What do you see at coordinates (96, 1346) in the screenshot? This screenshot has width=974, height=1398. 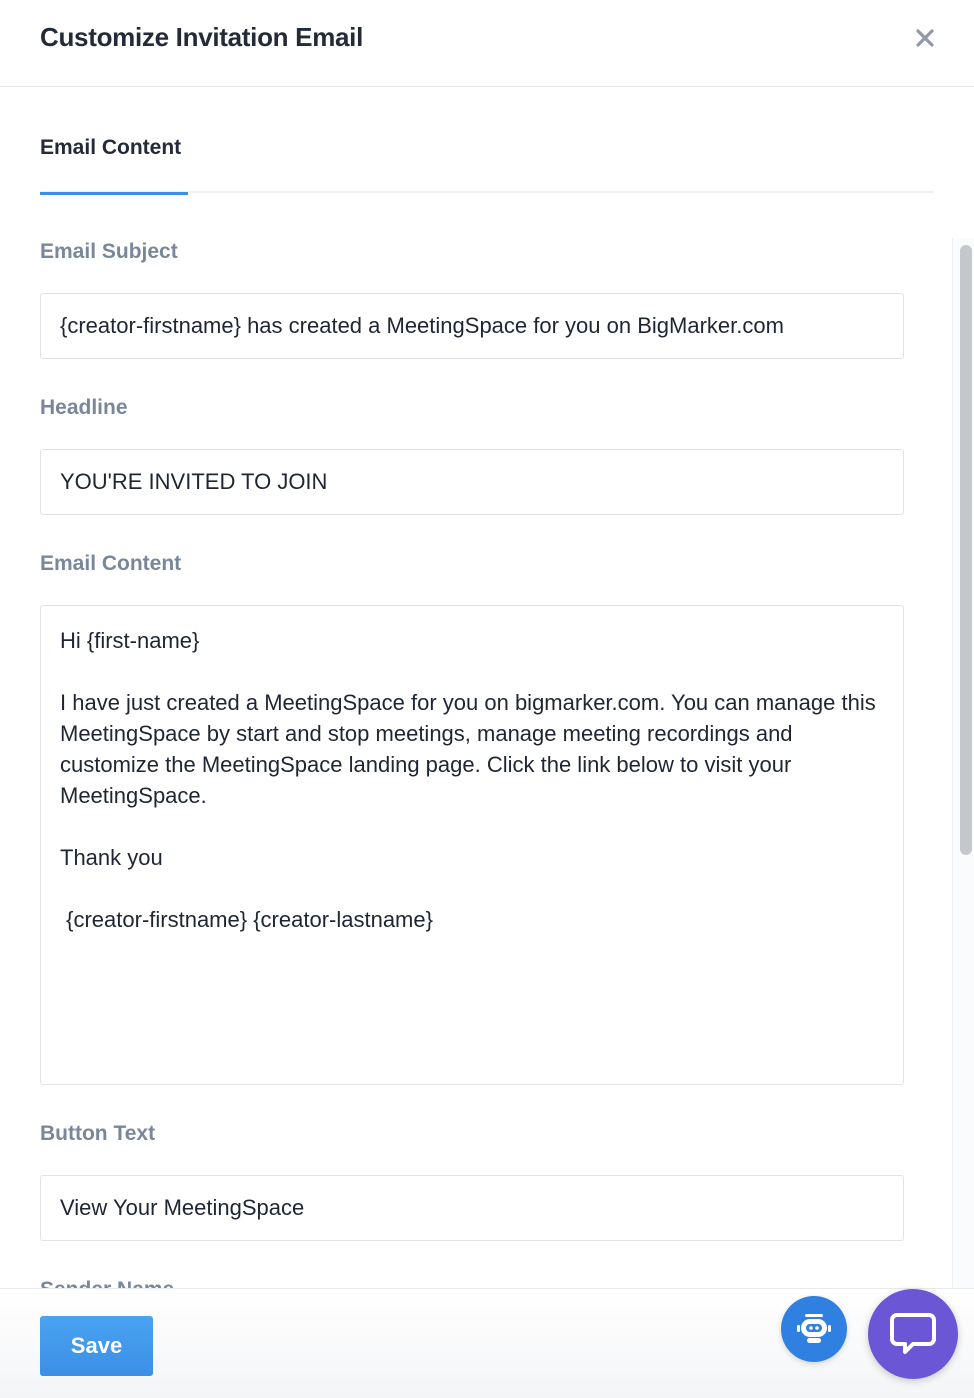 I see `save-button: Save` at bounding box center [96, 1346].